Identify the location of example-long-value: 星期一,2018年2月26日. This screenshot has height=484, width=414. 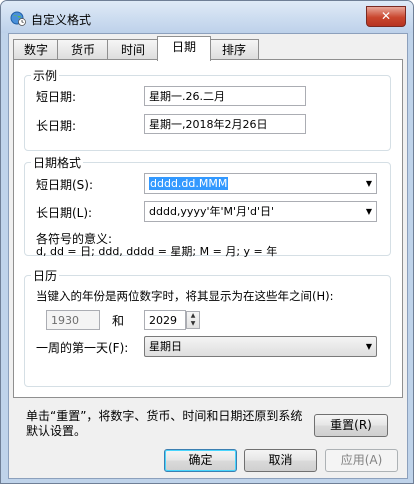
(225, 124).